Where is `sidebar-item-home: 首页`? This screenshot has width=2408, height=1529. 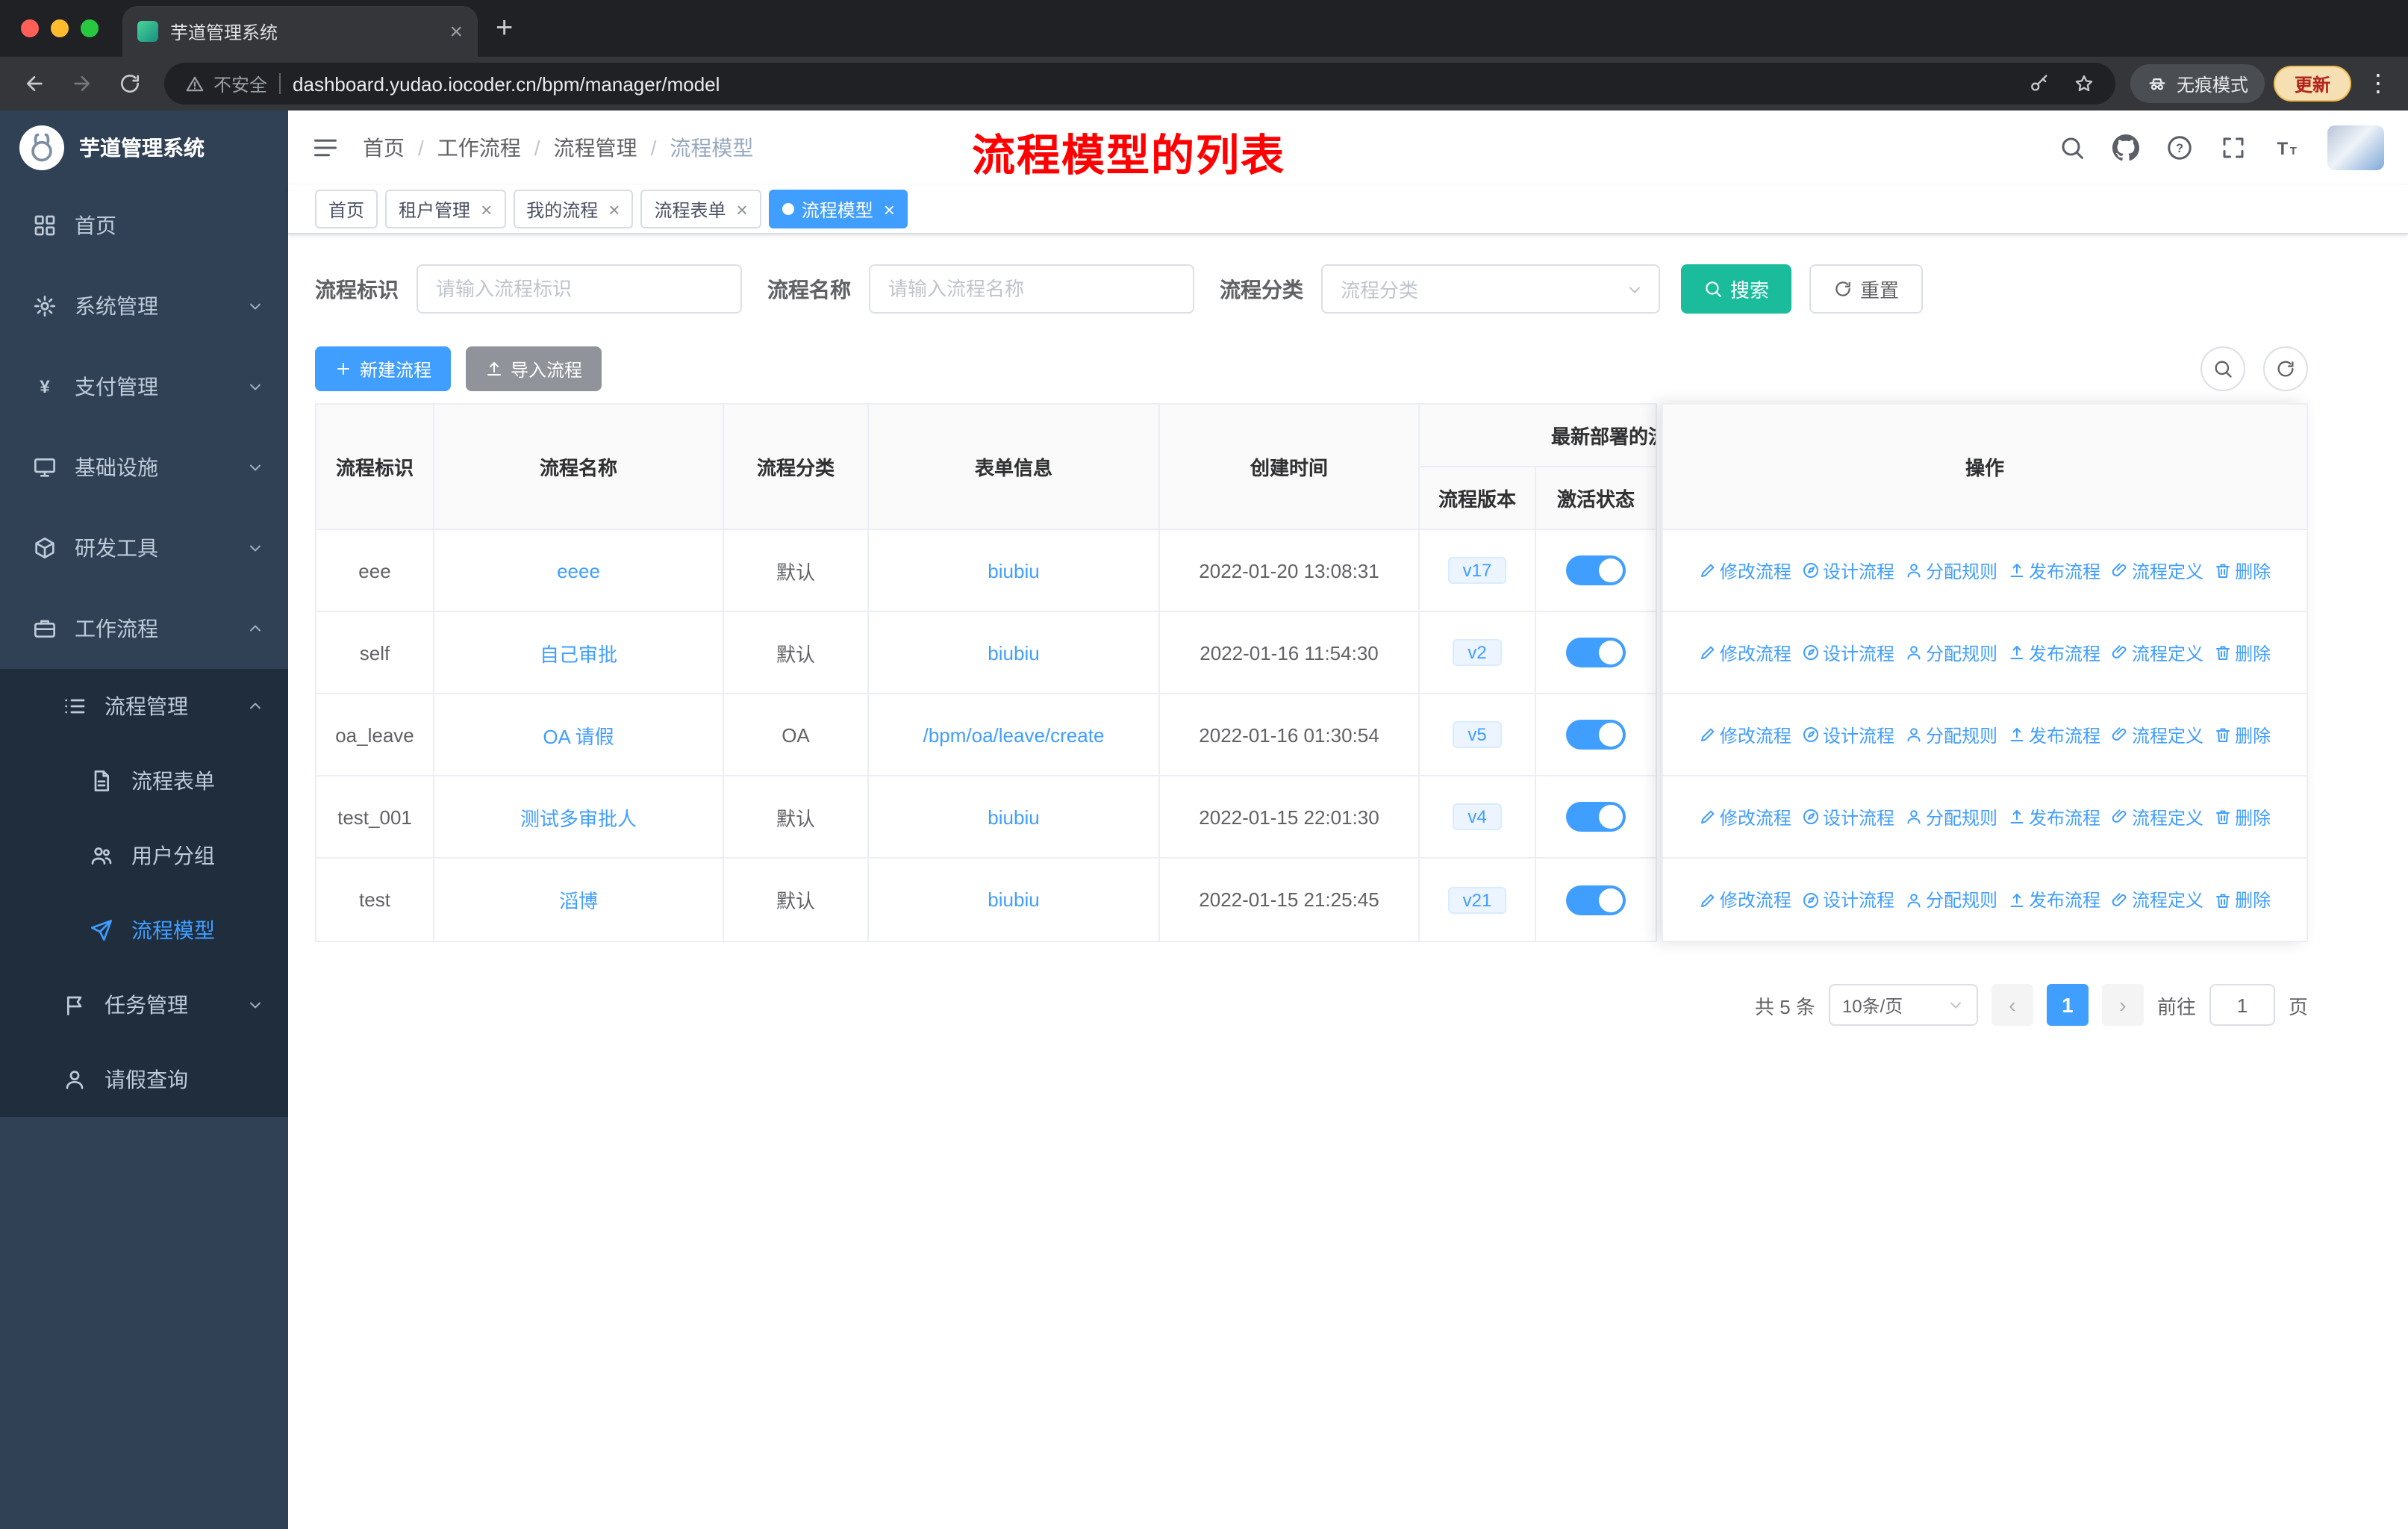 sidebar-item-home: 首页 is located at coordinates (144, 225).